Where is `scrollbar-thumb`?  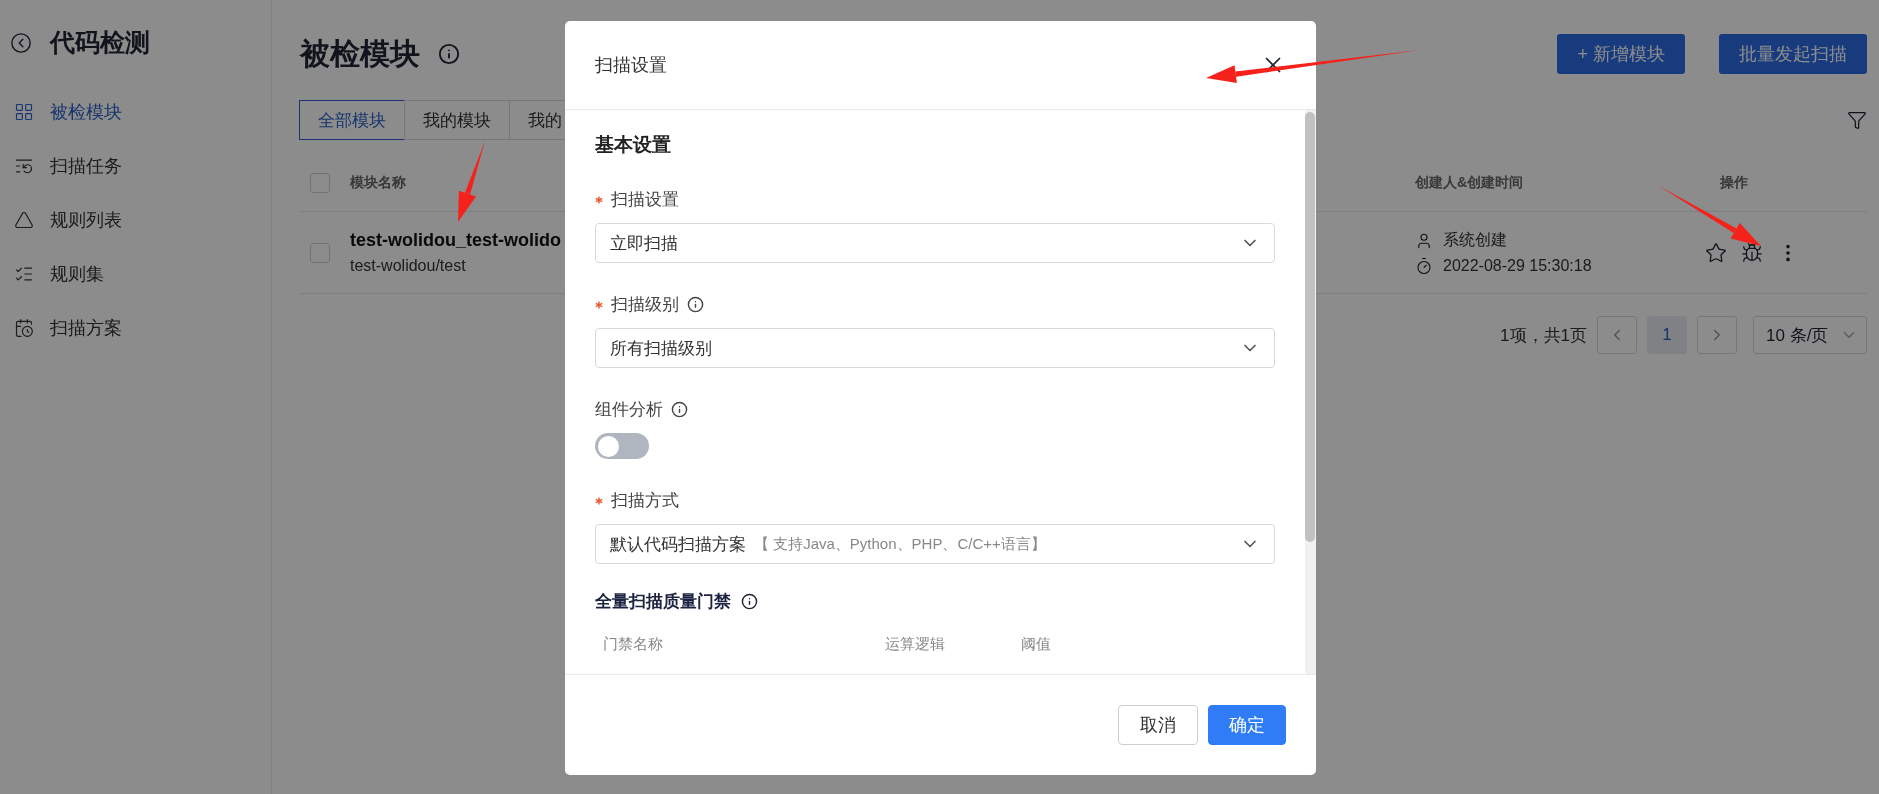 scrollbar-thumb is located at coordinates (1310, 327).